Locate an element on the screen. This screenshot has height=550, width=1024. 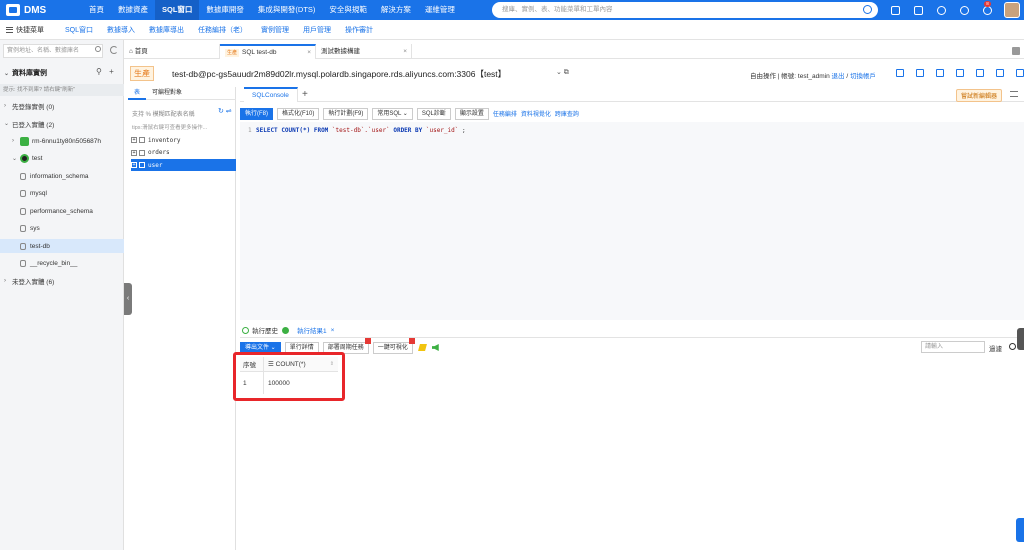
explain-button: 執行計劃(F9) is located at coordinates (346, 113).